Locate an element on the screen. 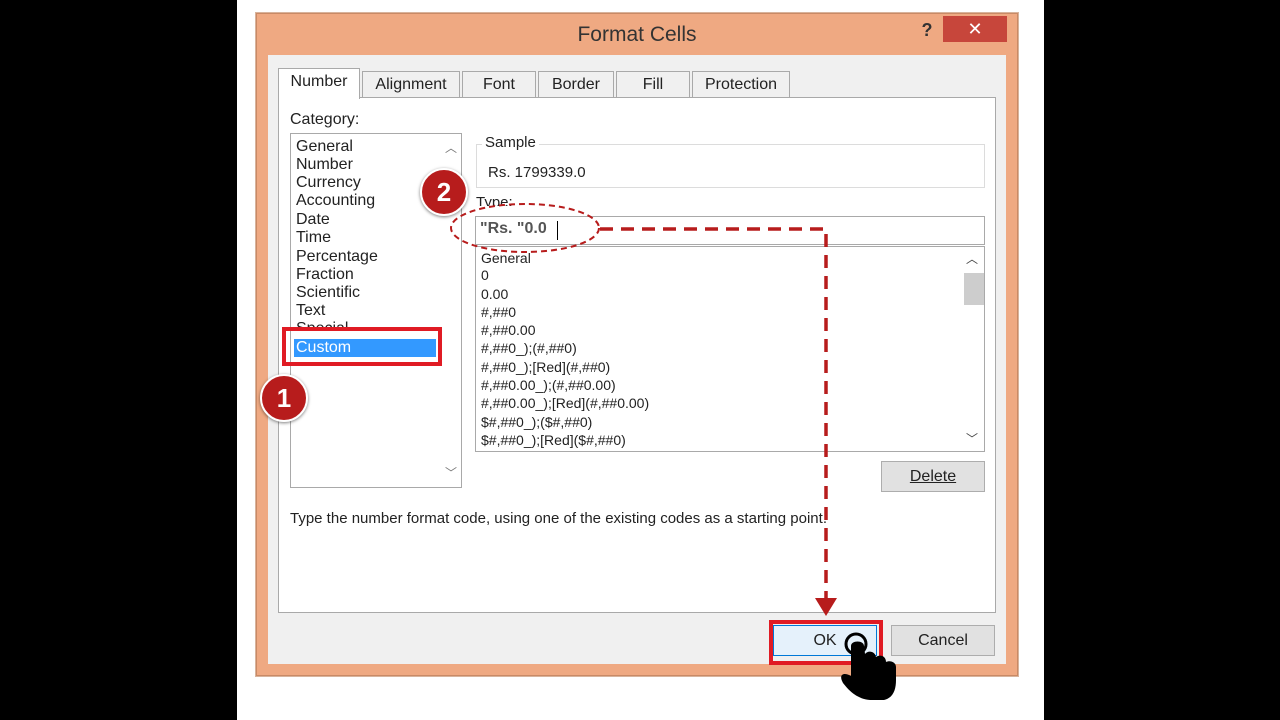  format-item: 0 is located at coordinates (485, 275).